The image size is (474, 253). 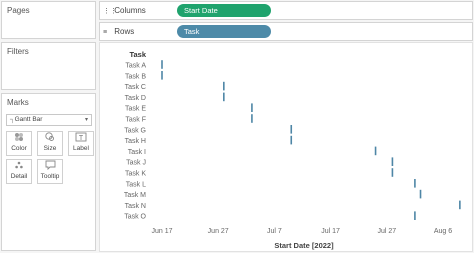 What do you see at coordinates (50, 176) in the screenshot?
I see `tooltip-button-label: Tooltip` at bounding box center [50, 176].